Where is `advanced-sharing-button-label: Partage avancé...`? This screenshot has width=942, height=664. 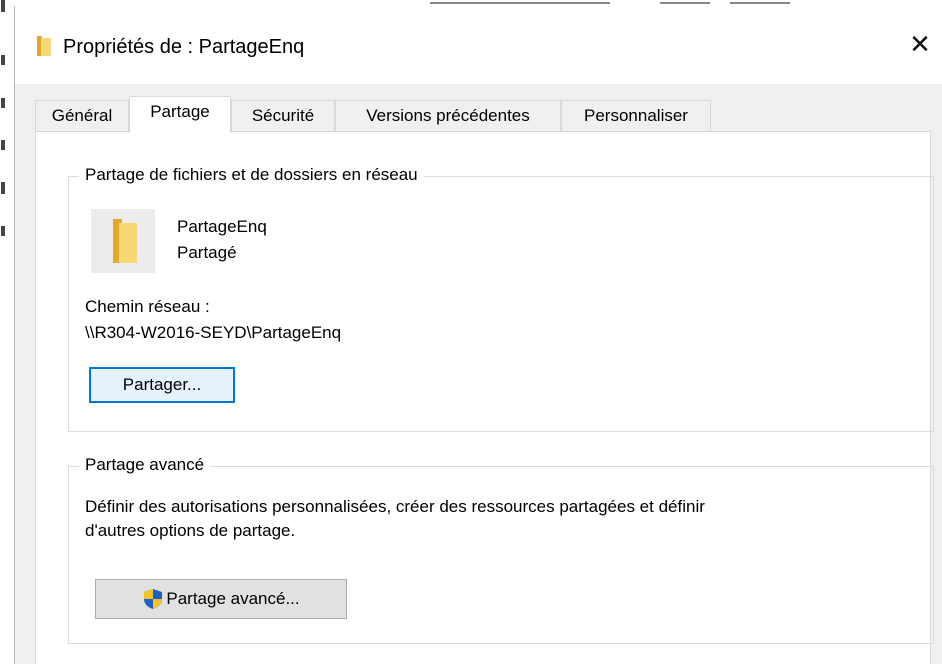 advanced-sharing-button-label: Partage avancé... is located at coordinates (233, 598).